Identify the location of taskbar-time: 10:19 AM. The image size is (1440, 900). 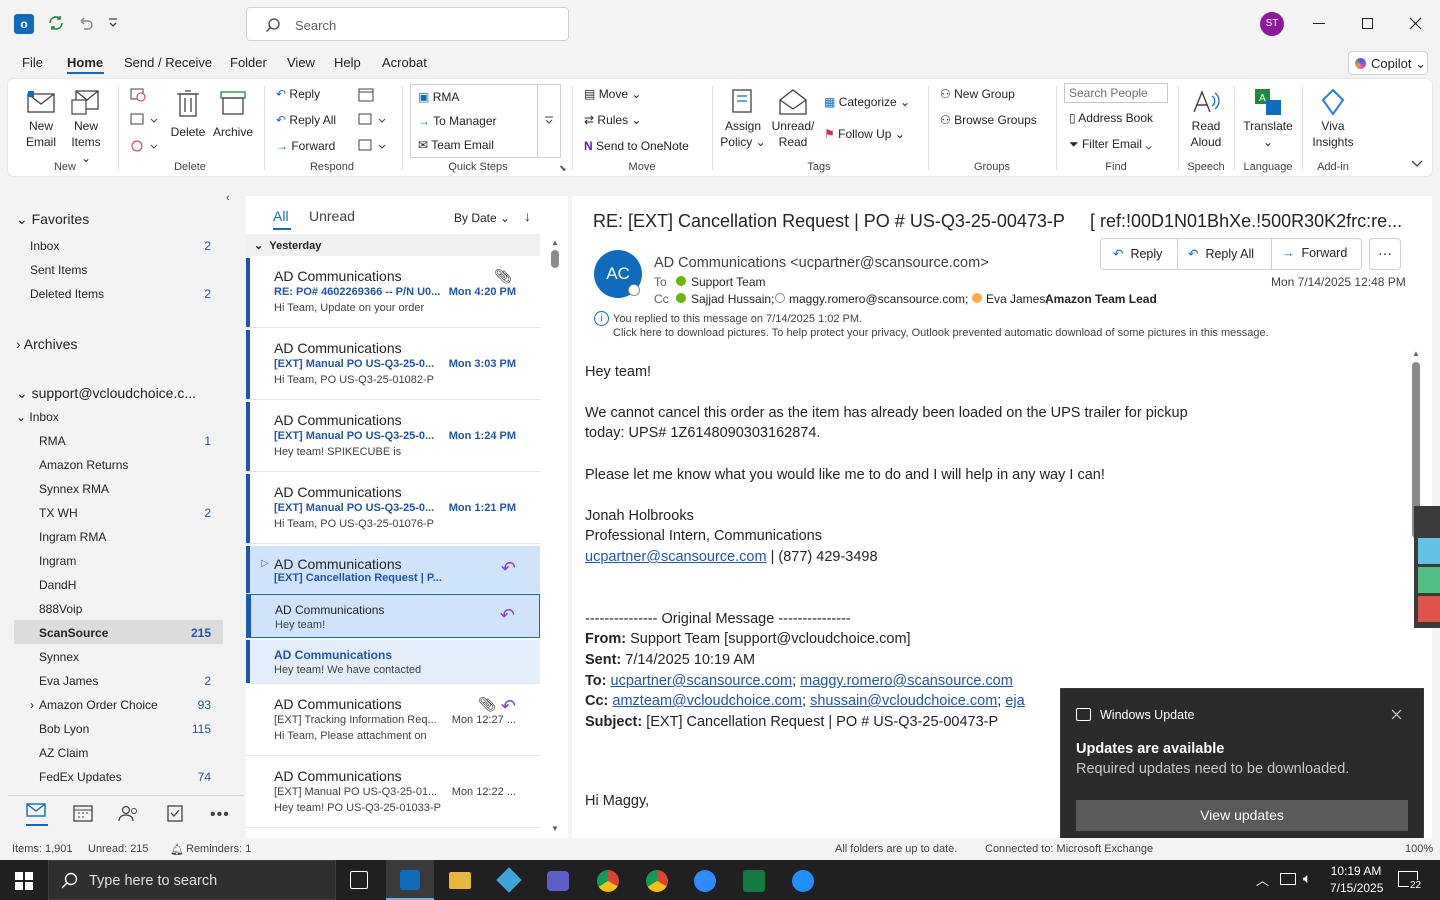
(1356, 871).